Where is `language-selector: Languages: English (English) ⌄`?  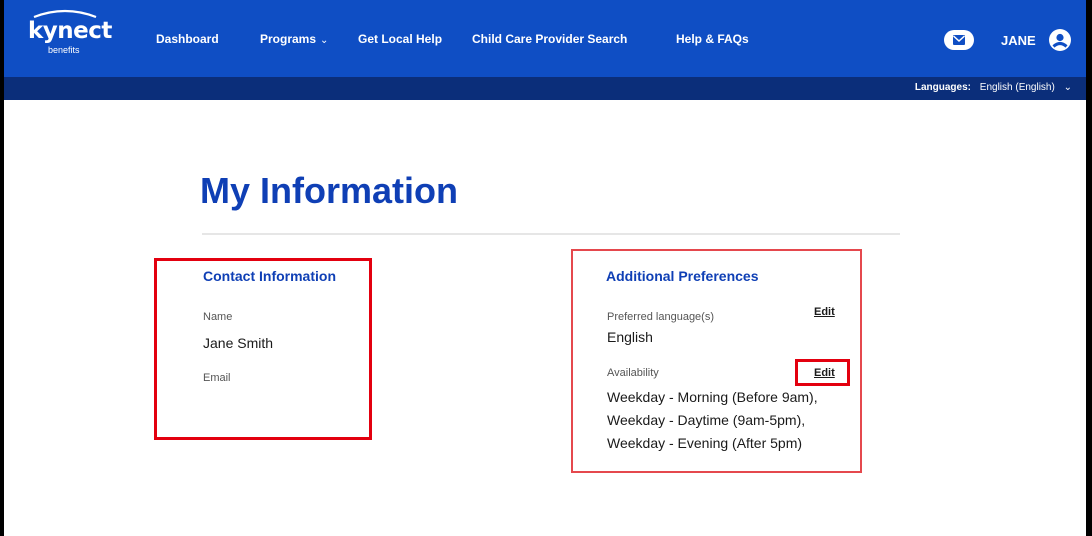 language-selector: Languages: English (English) ⌄ is located at coordinates (993, 87).